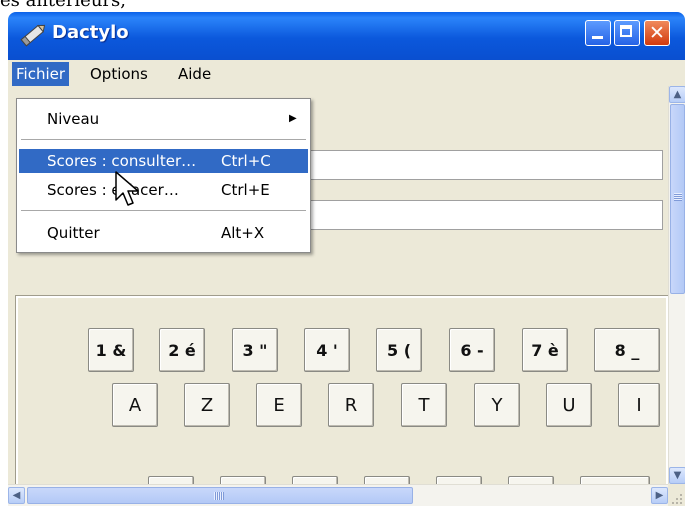  What do you see at coordinates (111, 350) in the screenshot?
I see `key-1: 1 &` at bounding box center [111, 350].